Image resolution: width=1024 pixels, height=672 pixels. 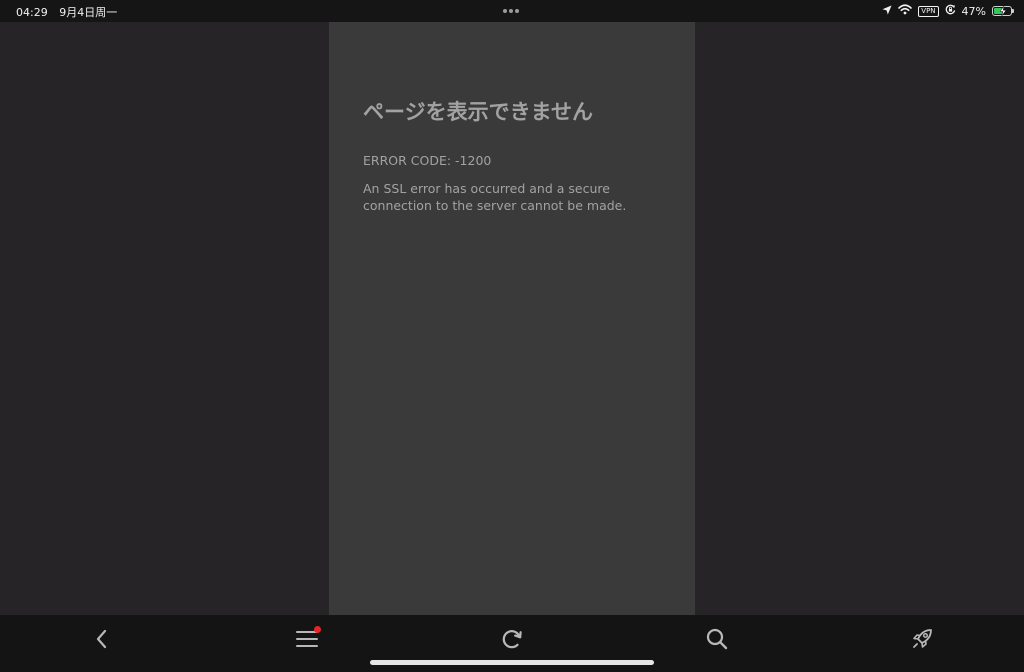 I want to click on home-indicator, so click(x=512, y=662).